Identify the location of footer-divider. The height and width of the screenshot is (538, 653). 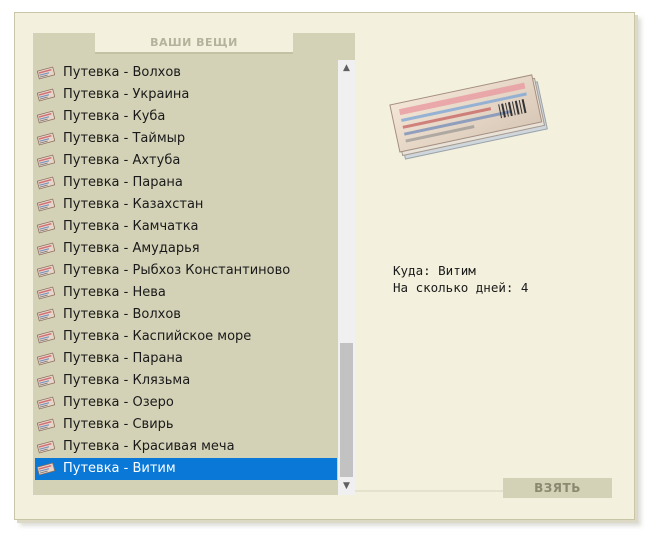
(429, 491).